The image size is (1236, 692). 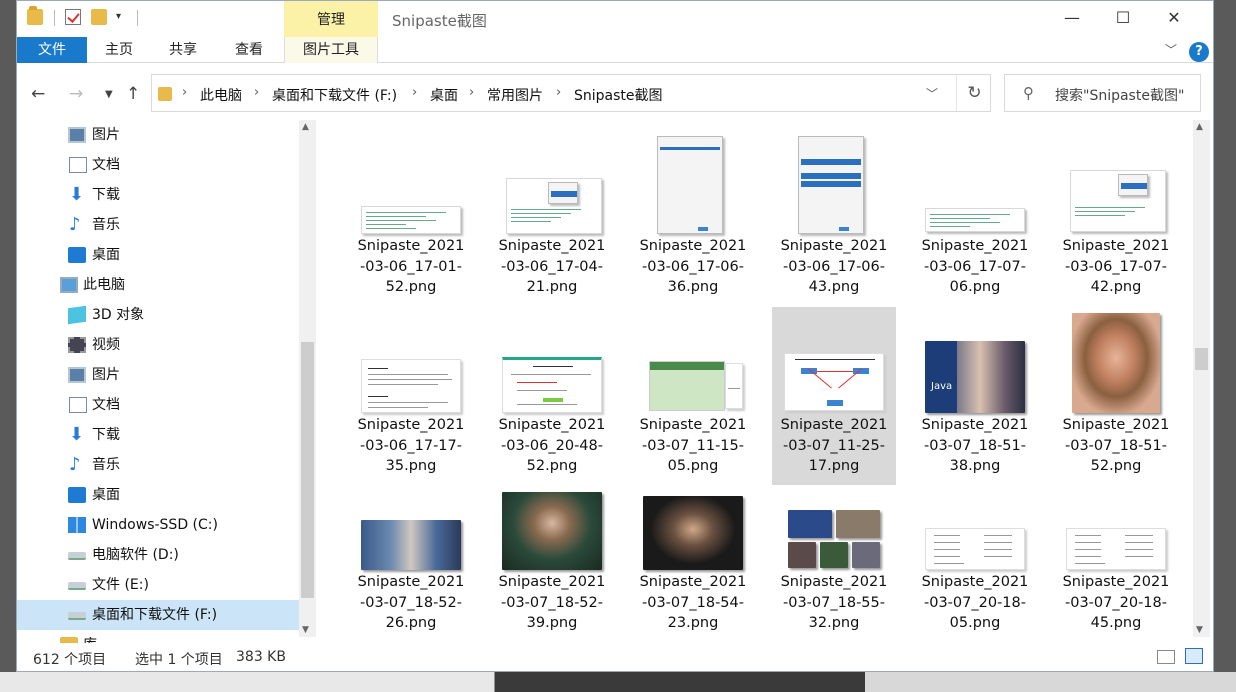 What do you see at coordinates (133, 94) in the screenshot?
I see `up-arrow-icon: ↑` at bounding box center [133, 94].